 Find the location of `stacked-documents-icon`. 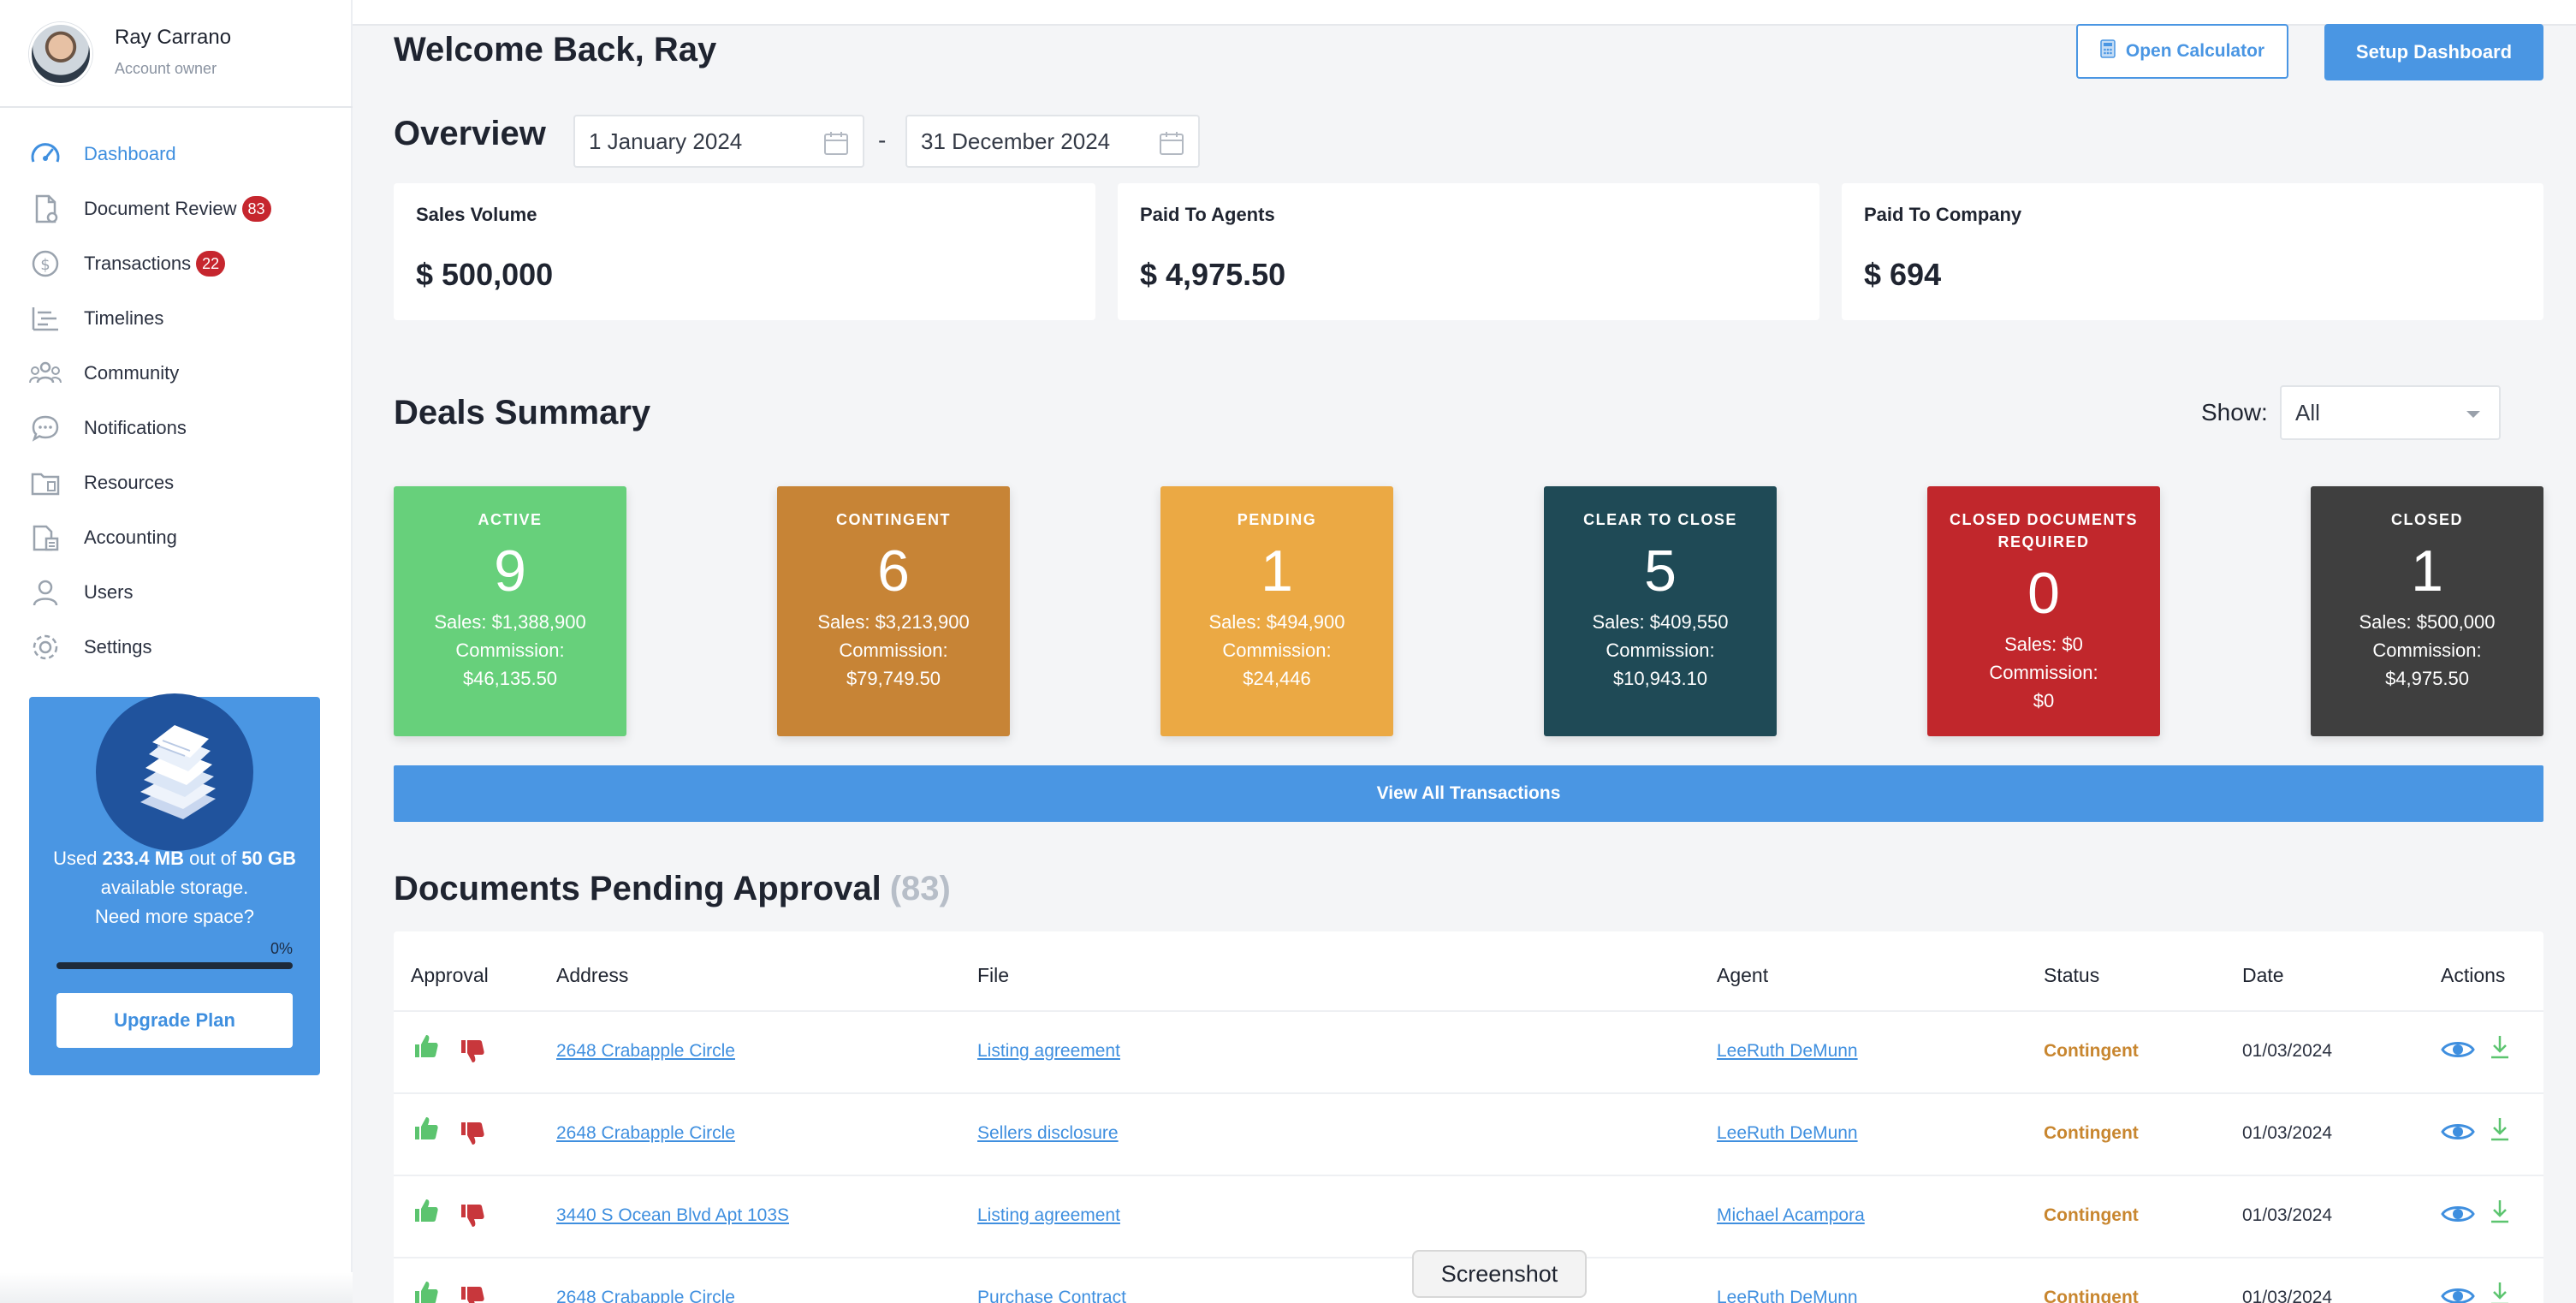

stacked-documents-icon is located at coordinates (174, 772).